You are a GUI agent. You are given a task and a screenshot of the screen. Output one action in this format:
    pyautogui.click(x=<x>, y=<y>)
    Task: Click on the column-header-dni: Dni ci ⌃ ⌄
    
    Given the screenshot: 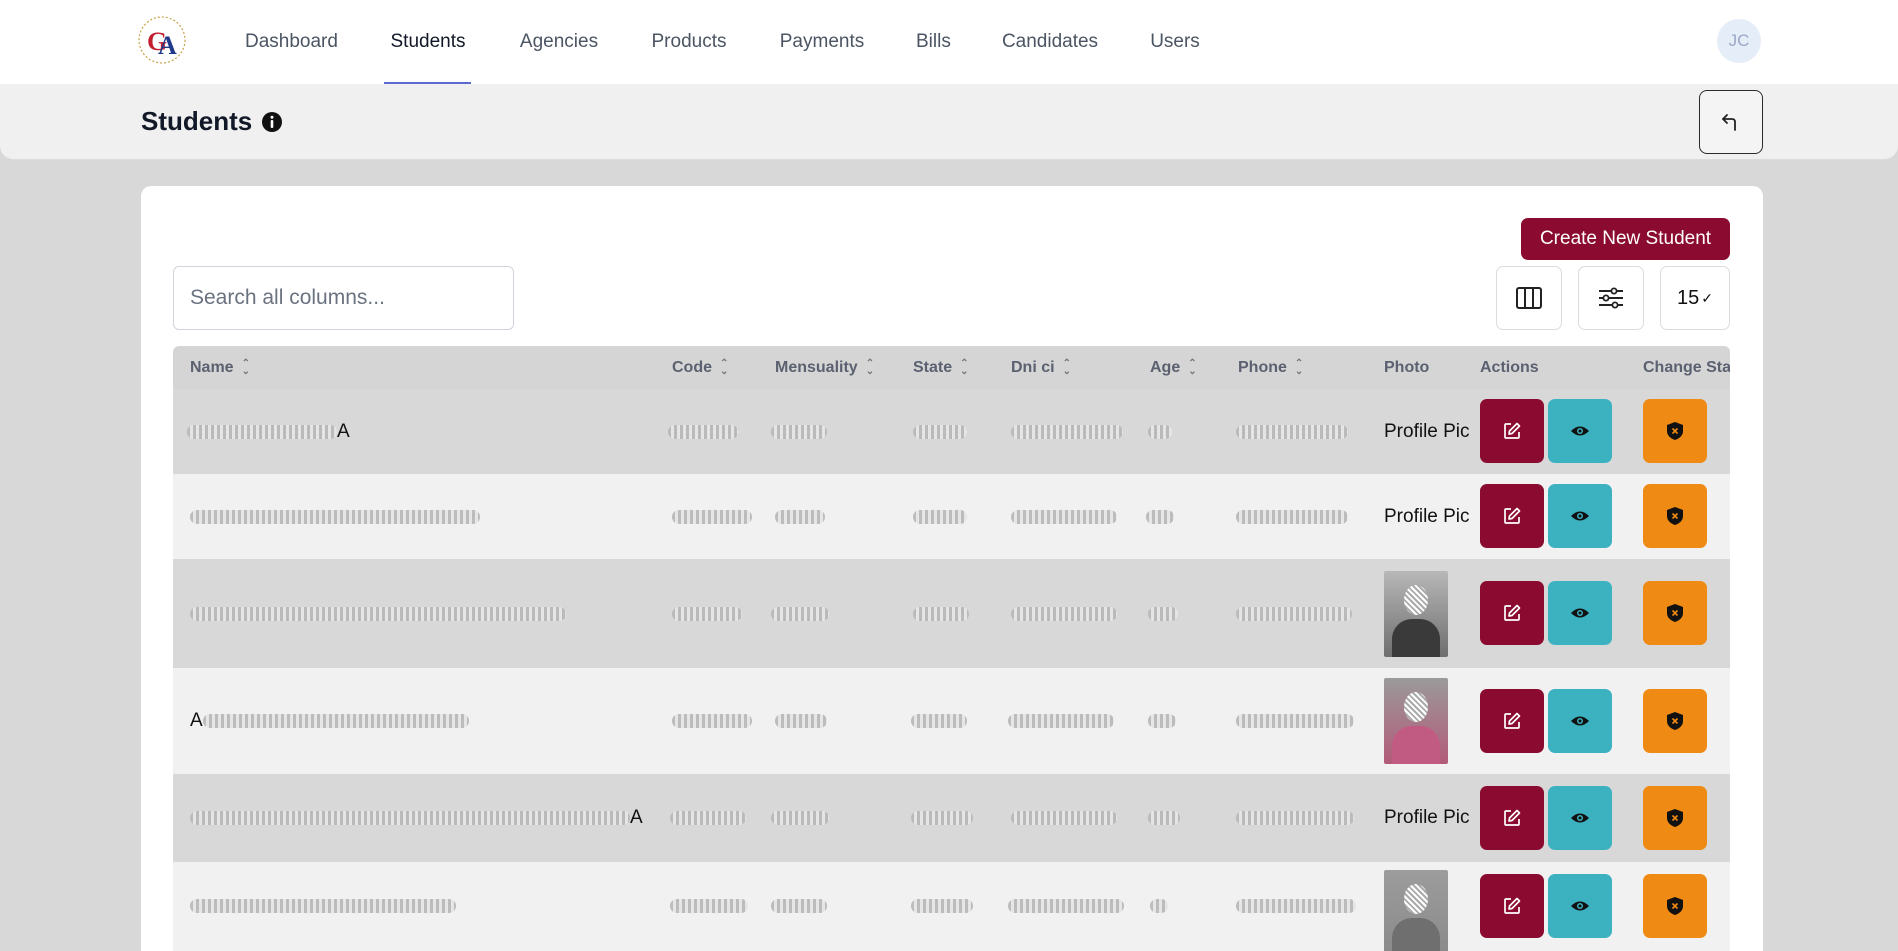 What is the action you would take?
    pyautogui.click(x=1041, y=367)
    